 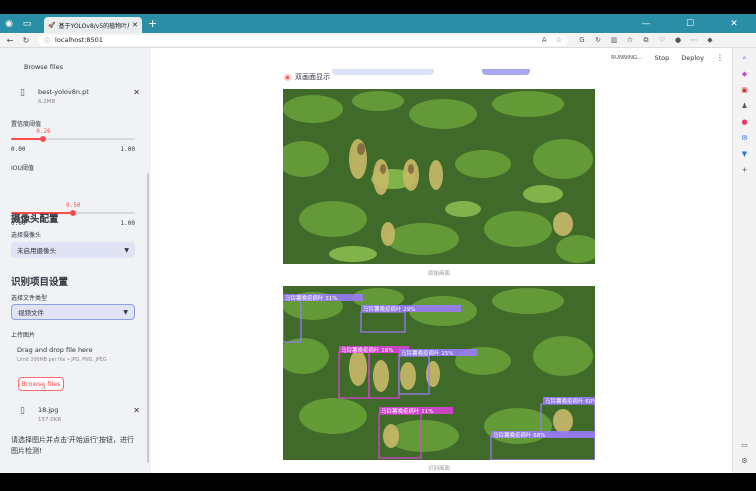 What do you see at coordinates (36, 251) in the screenshot?
I see `camera-select-value: 未启用摄像头` at bounding box center [36, 251].